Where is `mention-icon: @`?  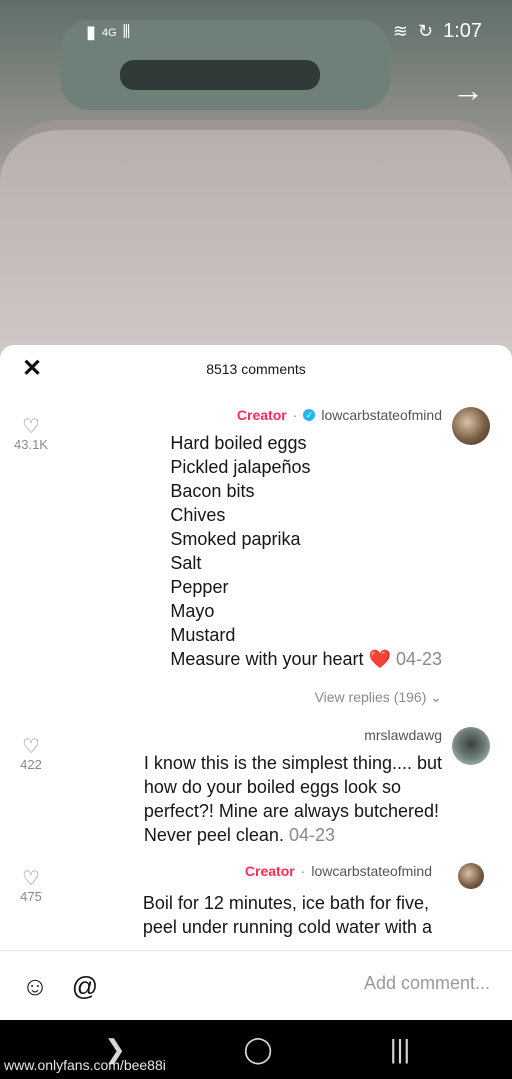
mention-icon: @ is located at coordinates (85, 986).